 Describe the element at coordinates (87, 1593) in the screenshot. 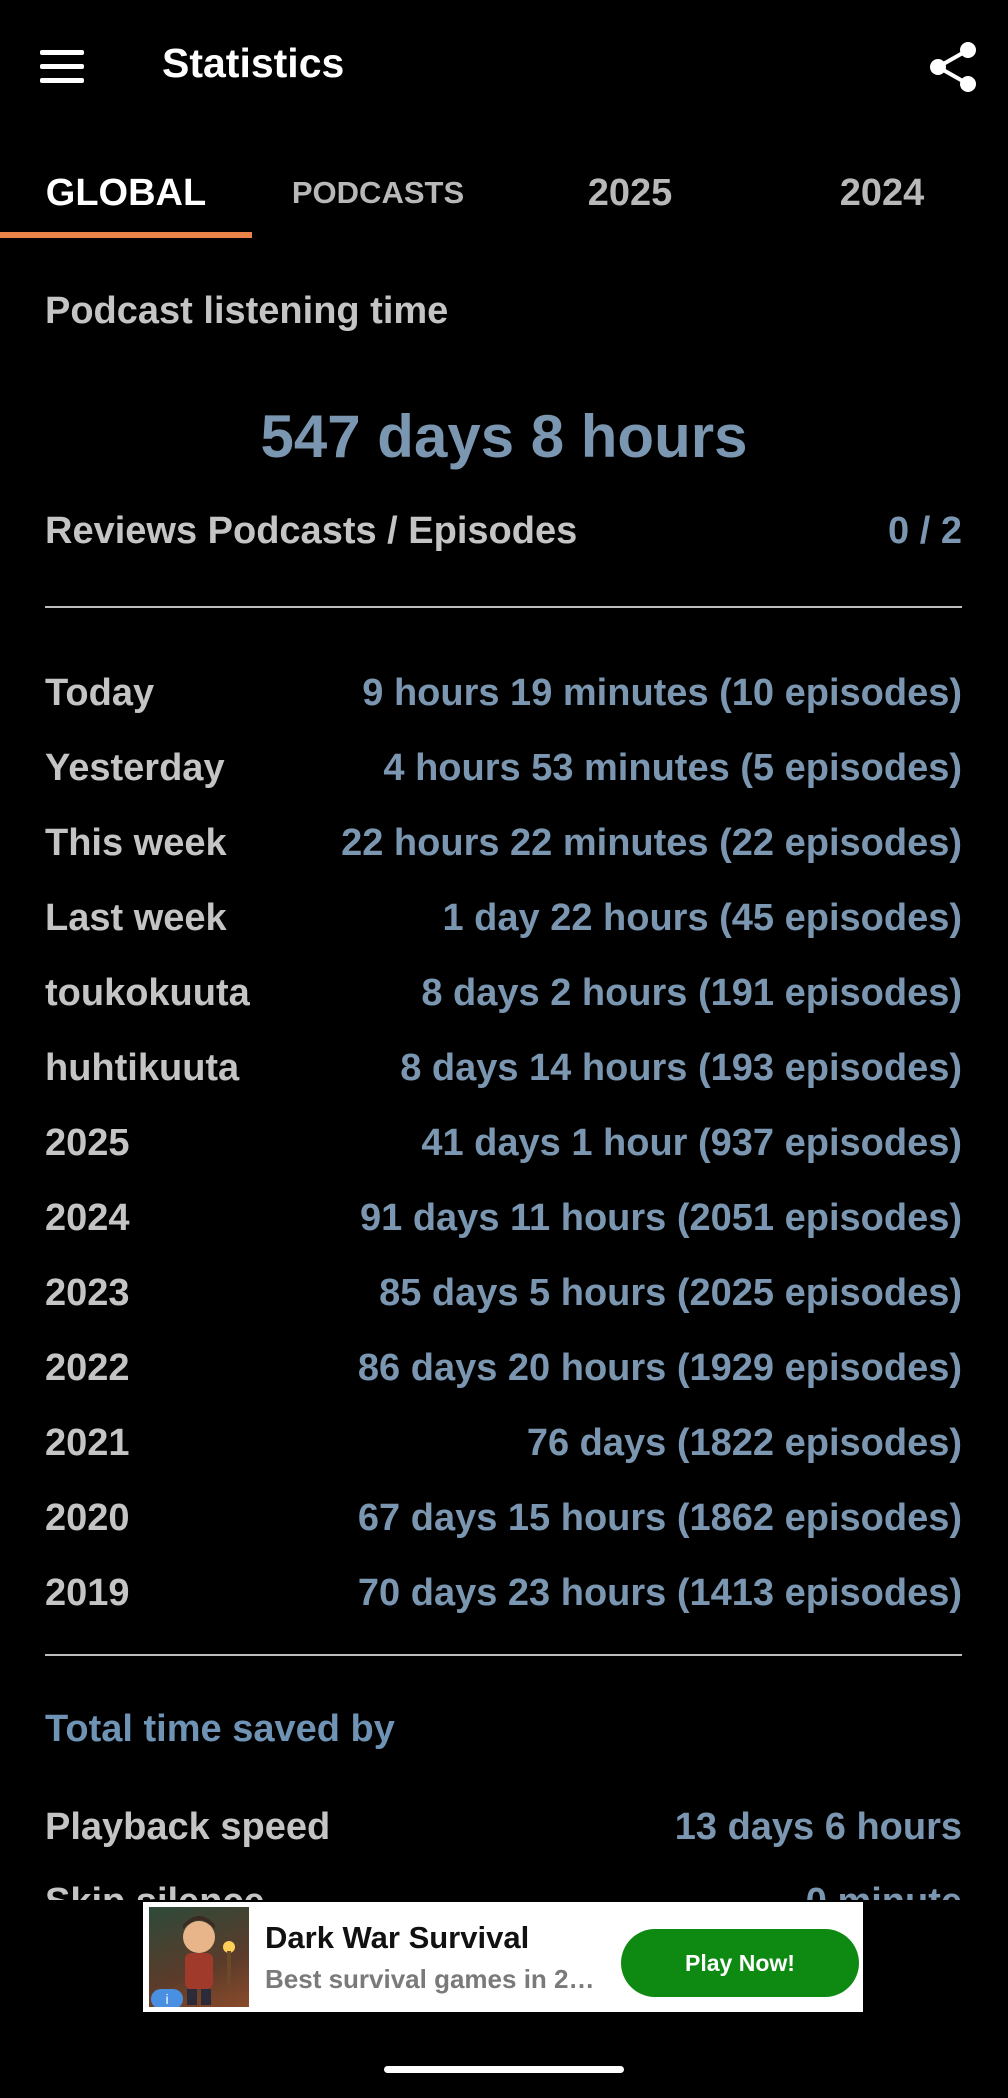

I see `stat-label: 2019` at that location.